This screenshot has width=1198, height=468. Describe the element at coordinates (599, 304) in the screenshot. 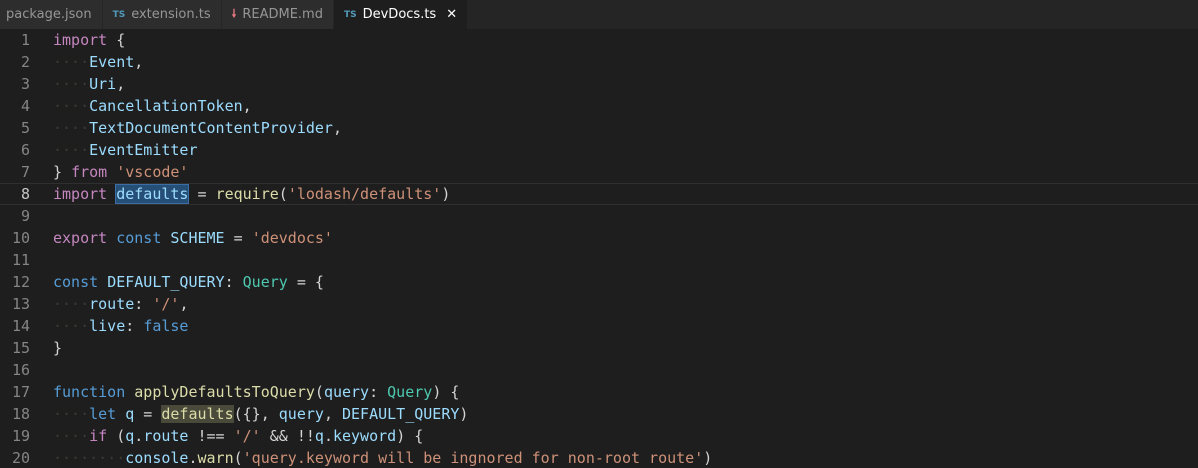

I see `code-line: 13 ····route: '/',` at that location.